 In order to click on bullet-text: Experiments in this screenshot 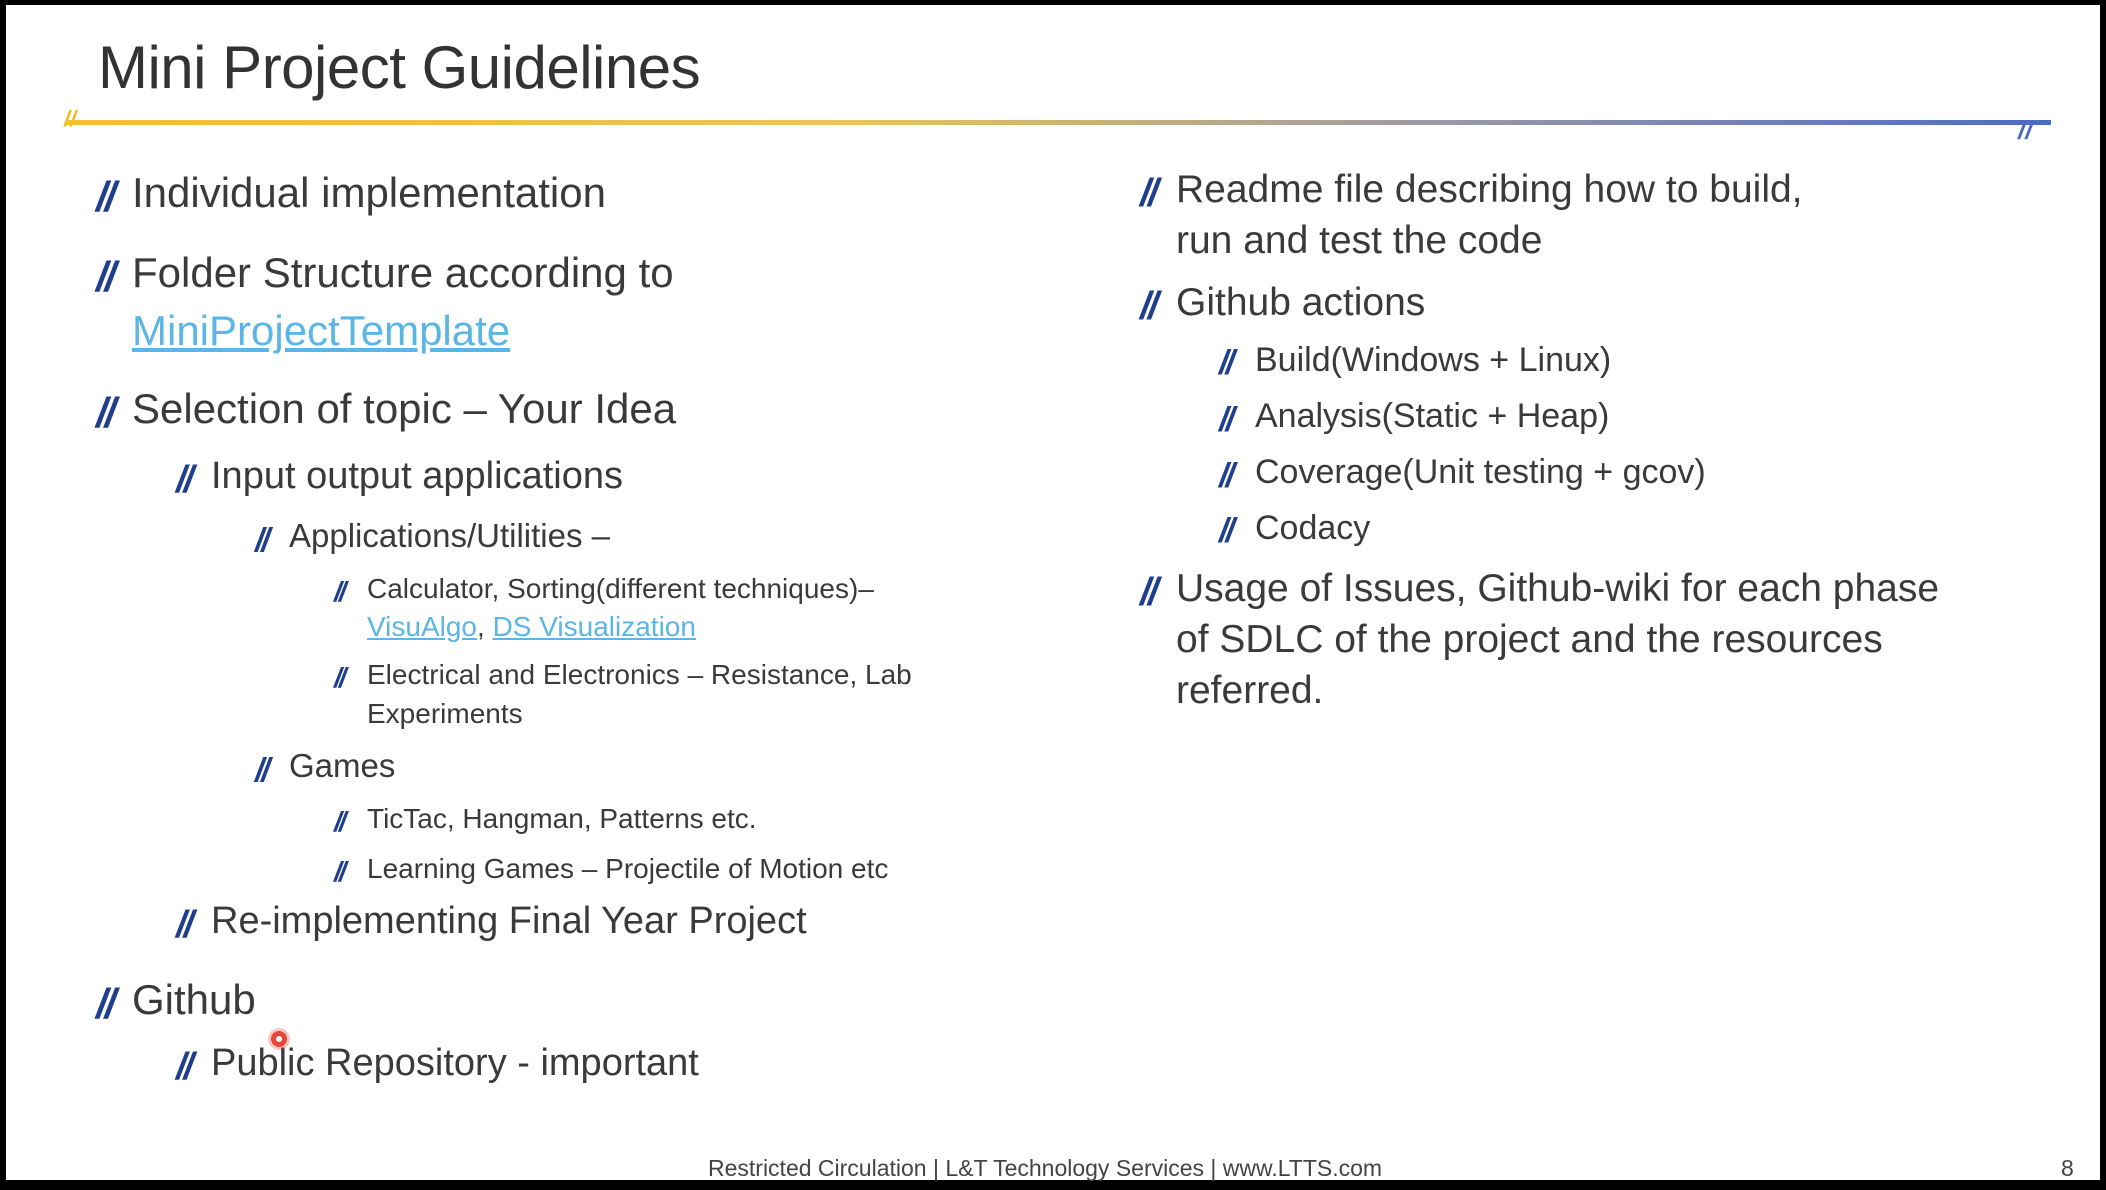, I will do `click(445, 713)`.